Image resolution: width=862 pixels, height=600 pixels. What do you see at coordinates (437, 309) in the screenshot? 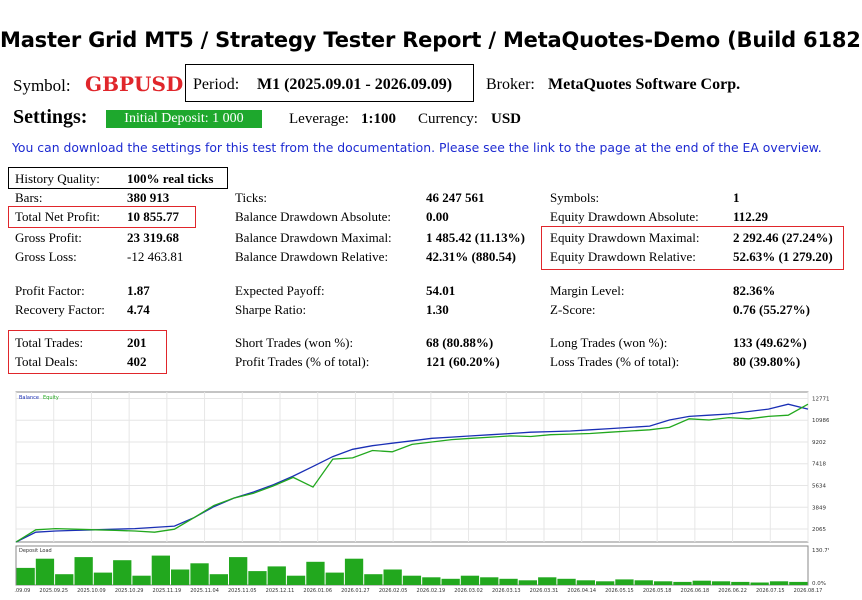
I see `sharpe-ratio-value: 1.30` at bounding box center [437, 309].